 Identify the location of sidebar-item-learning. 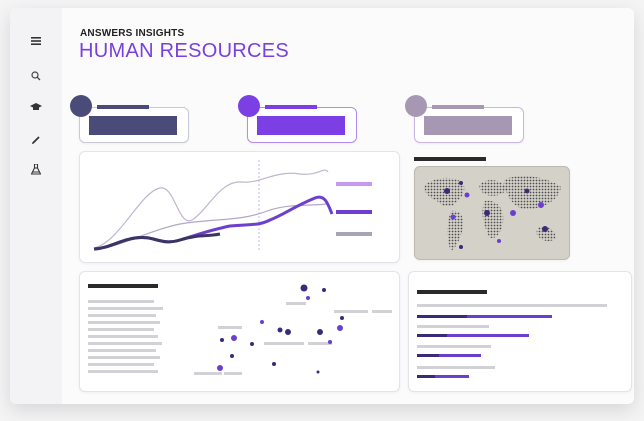
(36, 107).